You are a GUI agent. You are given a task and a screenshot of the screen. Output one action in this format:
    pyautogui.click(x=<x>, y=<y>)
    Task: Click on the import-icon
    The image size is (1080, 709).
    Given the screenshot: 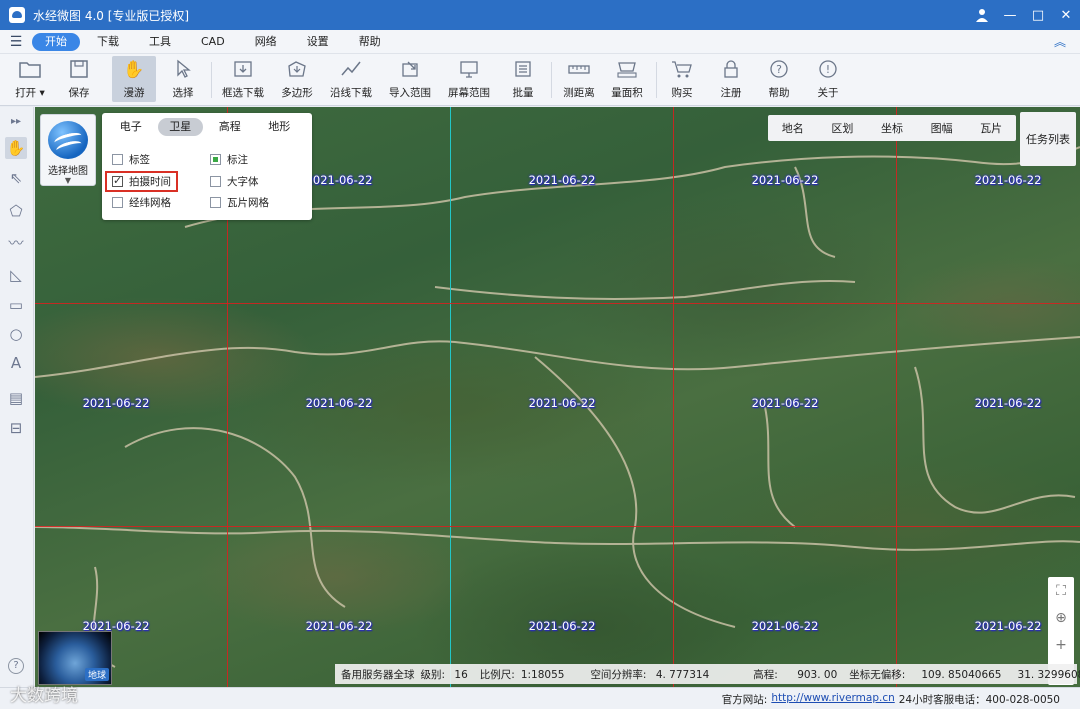 What is the action you would take?
    pyautogui.click(x=410, y=70)
    